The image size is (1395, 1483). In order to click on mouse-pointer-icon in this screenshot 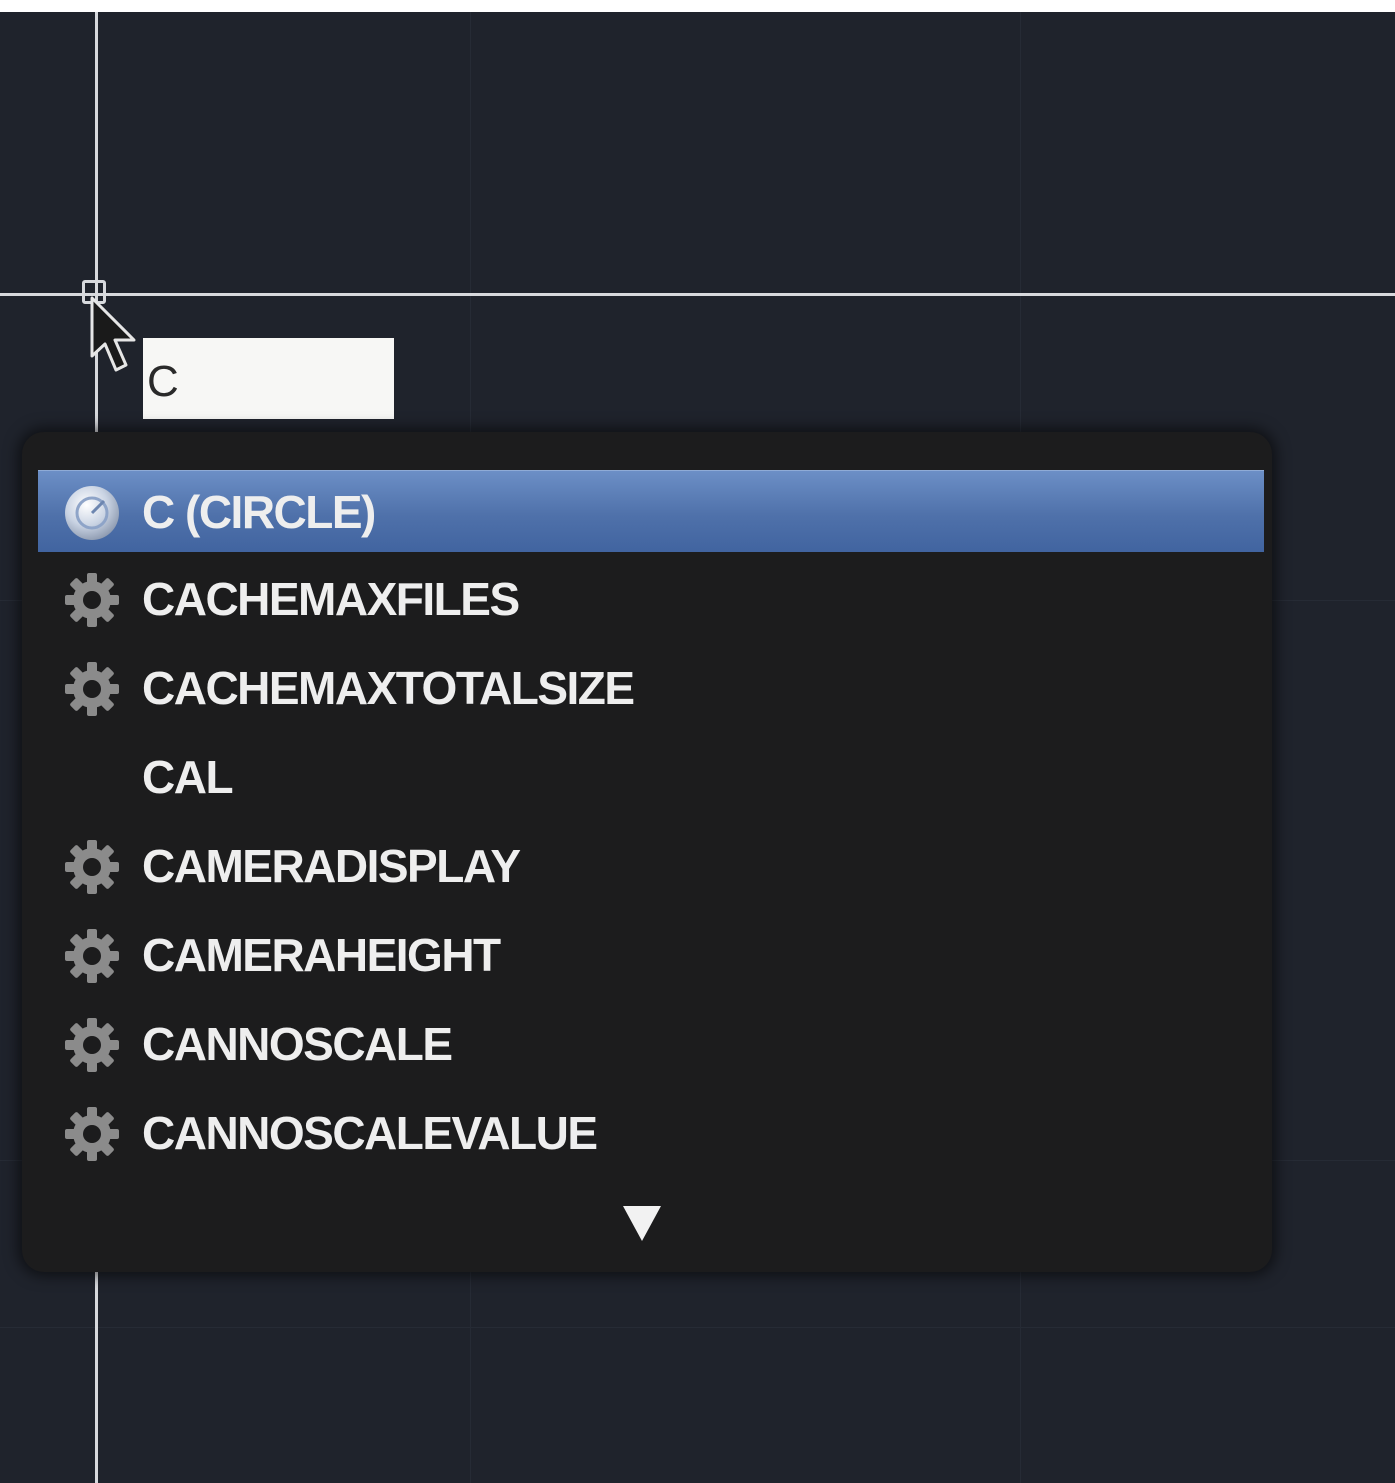, I will do `click(113, 334)`.